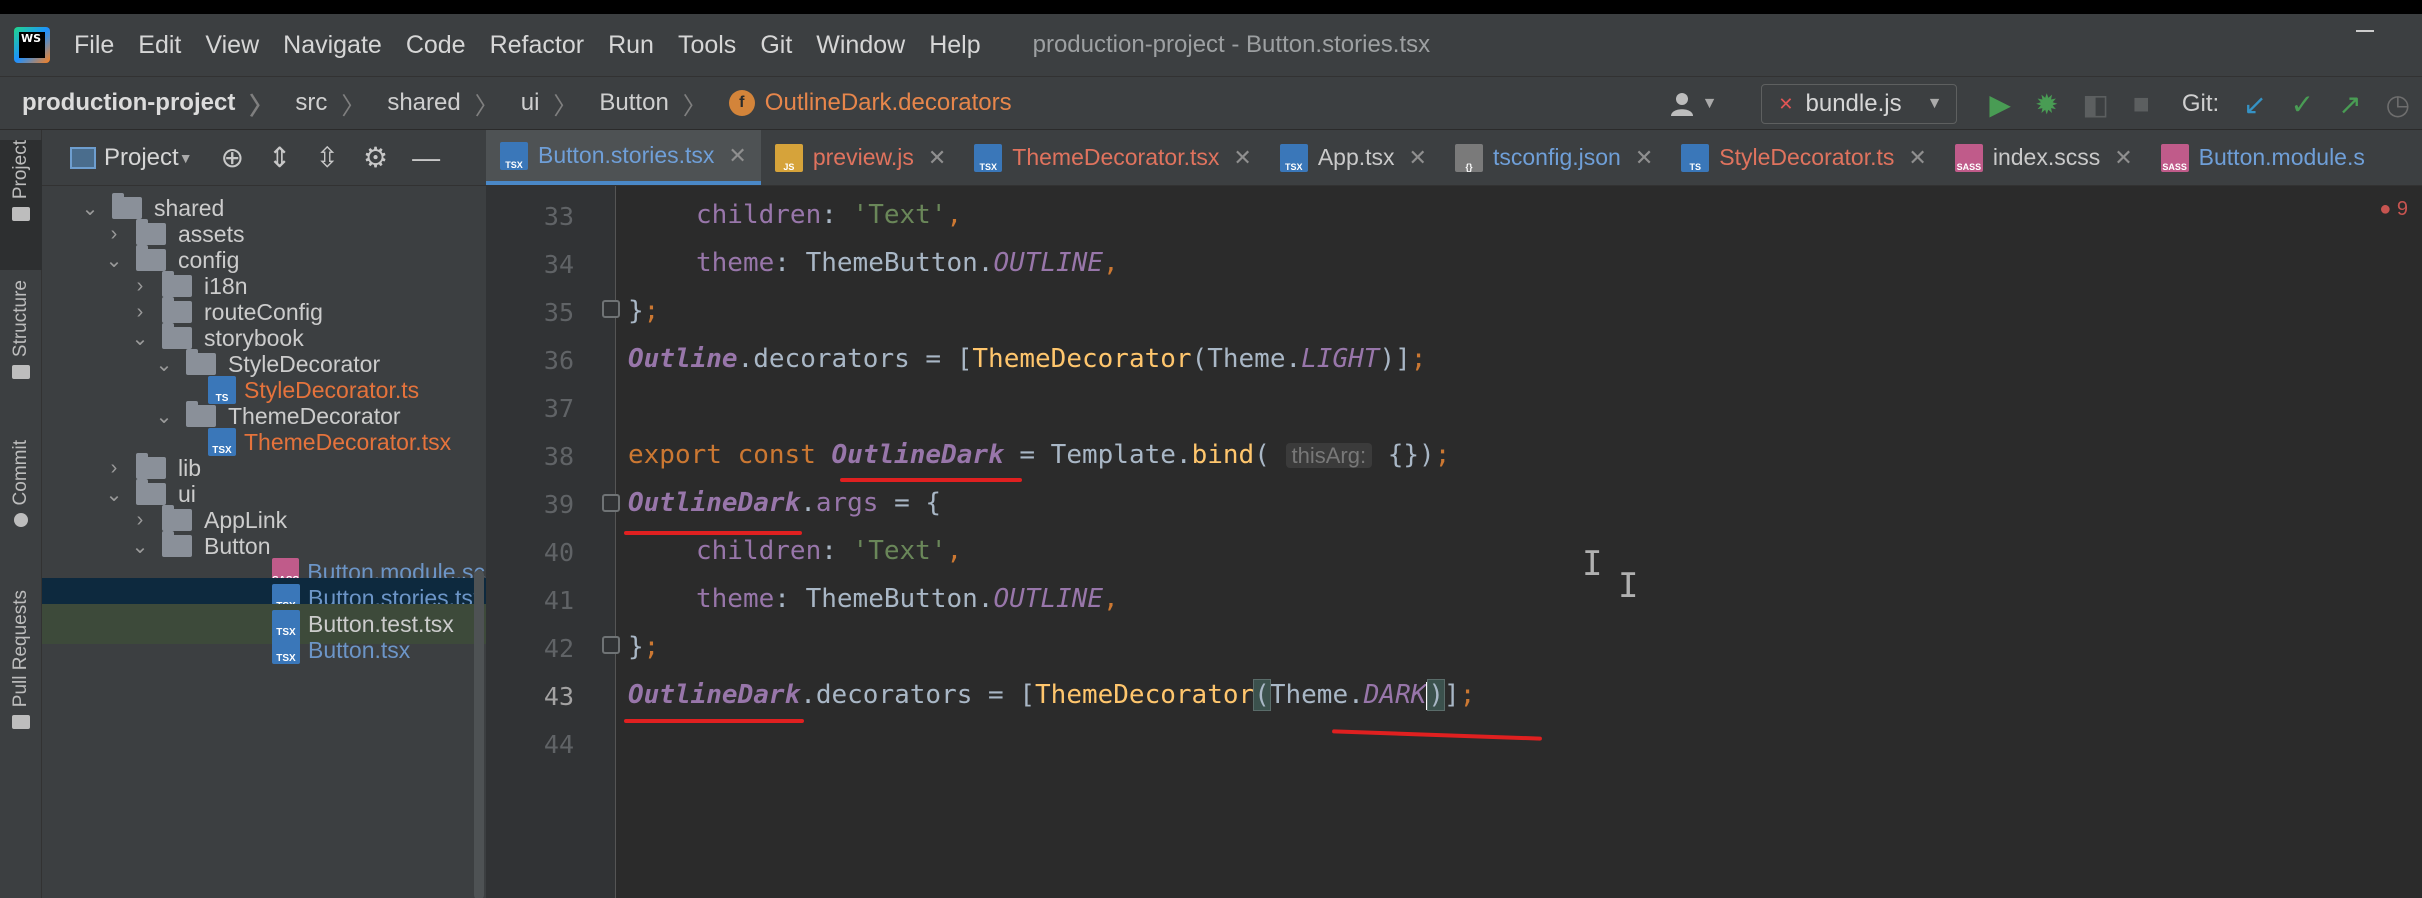 This screenshot has width=2422, height=898. What do you see at coordinates (2046, 104) in the screenshot?
I see `debug-icon: ✹` at bounding box center [2046, 104].